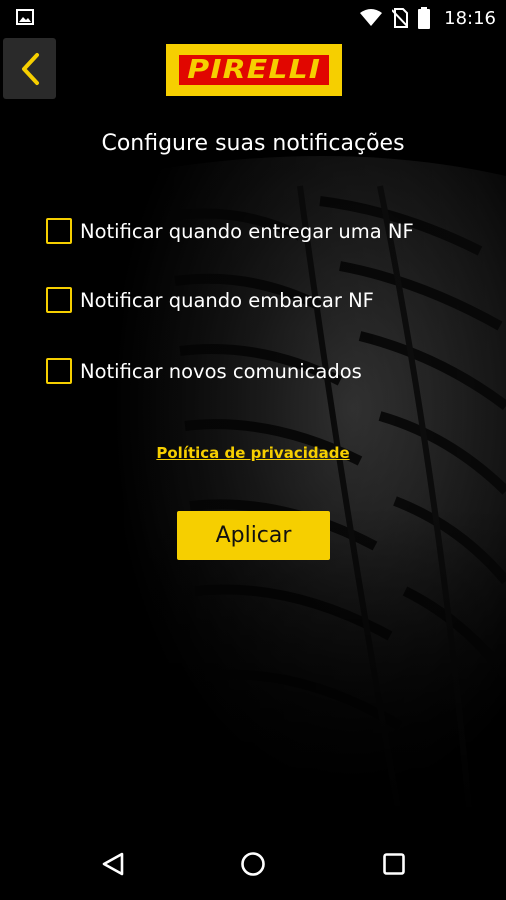 This screenshot has height=900, width=506. I want to click on navigation-bar, so click(253, 860).